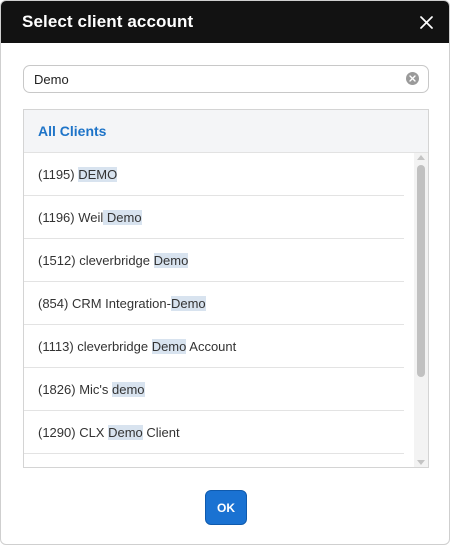  What do you see at coordinates (108, 21) in the screenshot?
I see `dialog-title: Select client account` at bounding box center [108, 21].